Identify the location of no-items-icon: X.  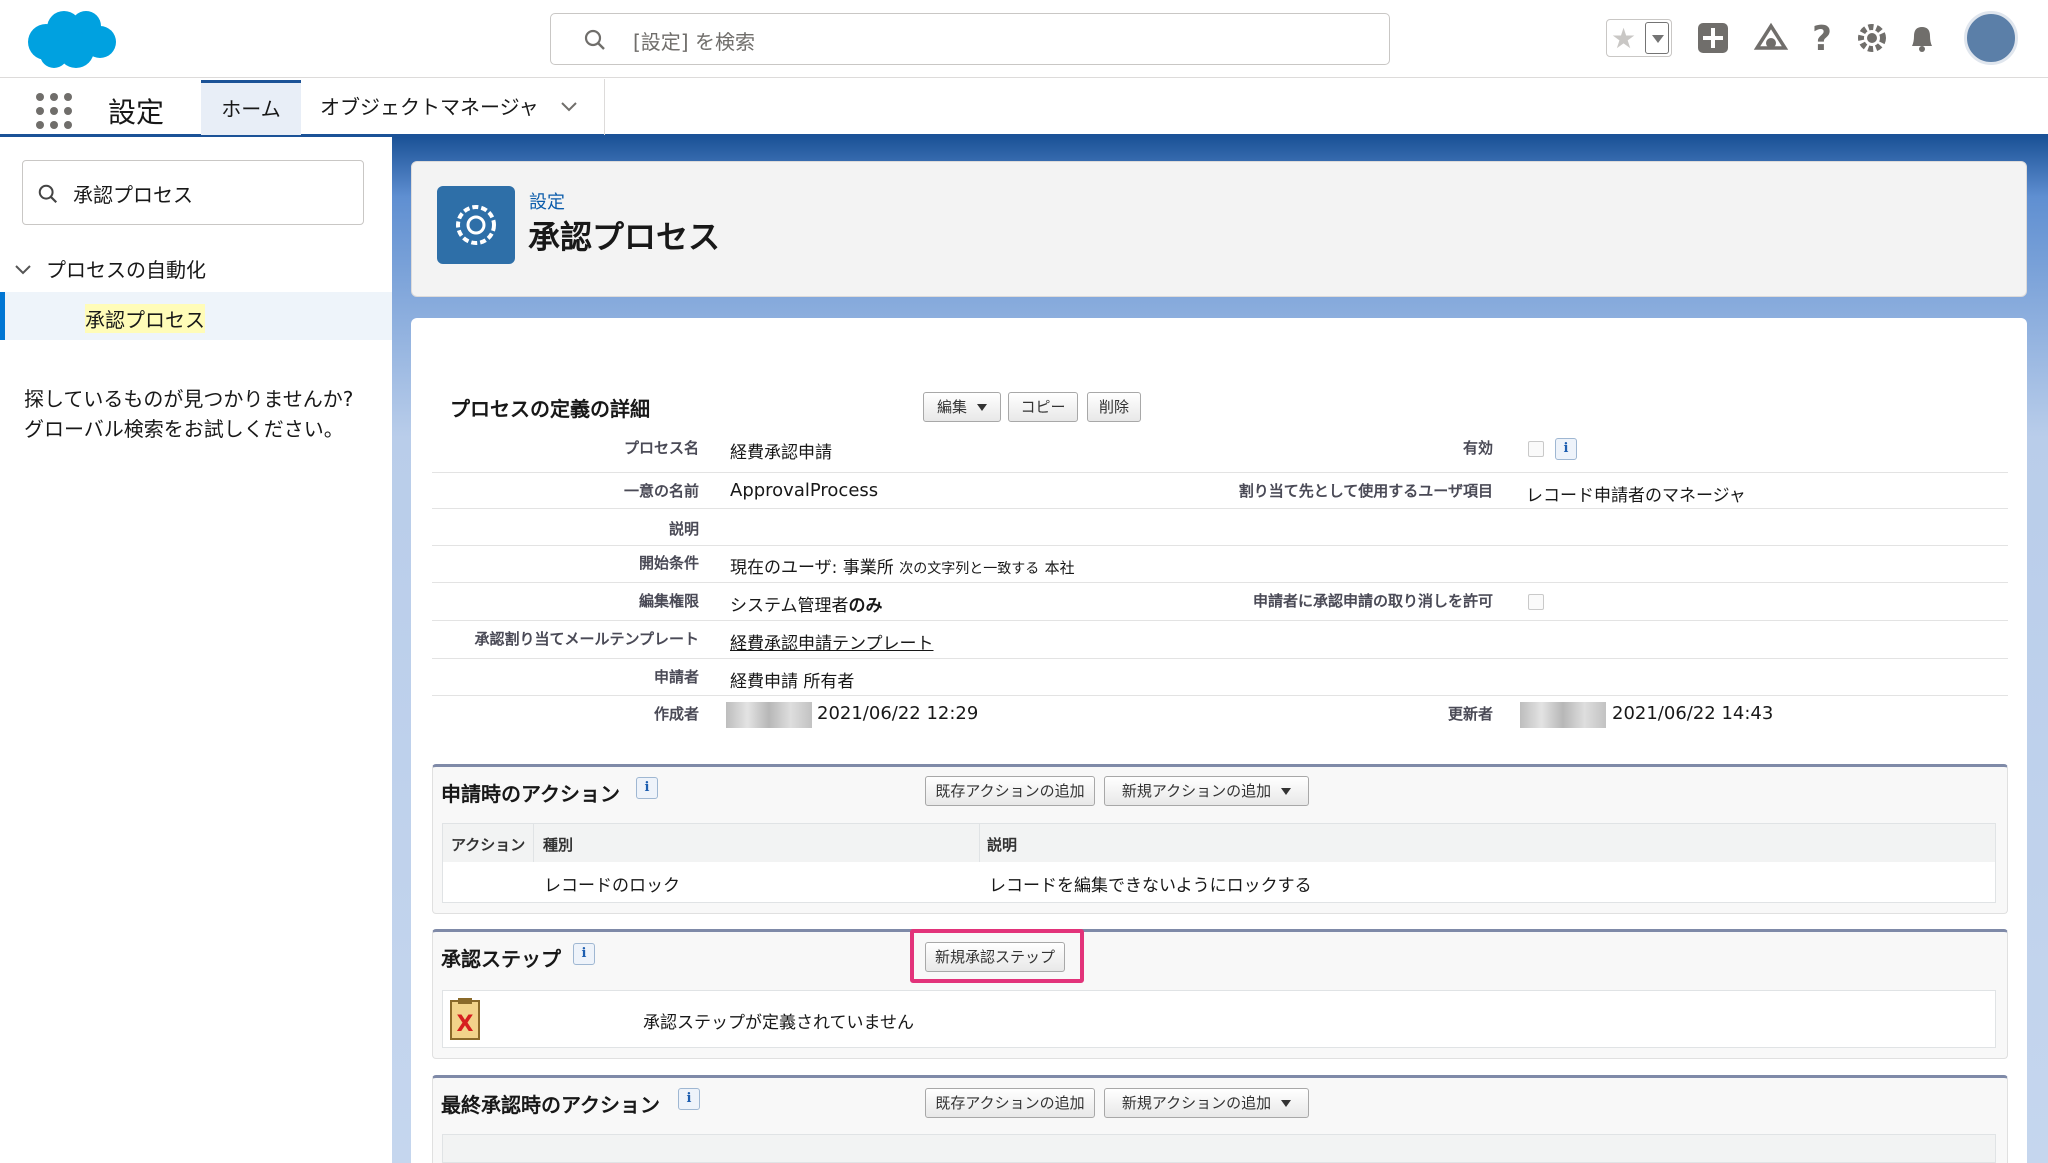
(465, 1019).